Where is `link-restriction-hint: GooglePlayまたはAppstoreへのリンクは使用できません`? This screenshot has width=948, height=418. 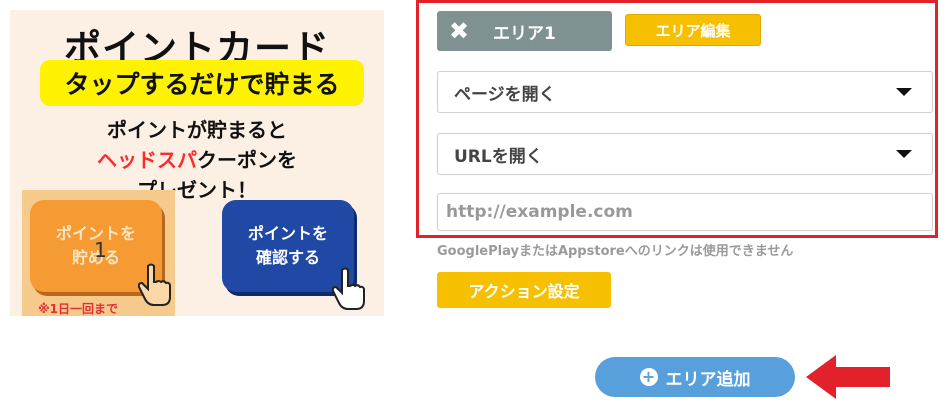
link-restriction-hint: GooglePlayまたはAppstoreへのリンクは使用できません is located at coordinates (615, 251).